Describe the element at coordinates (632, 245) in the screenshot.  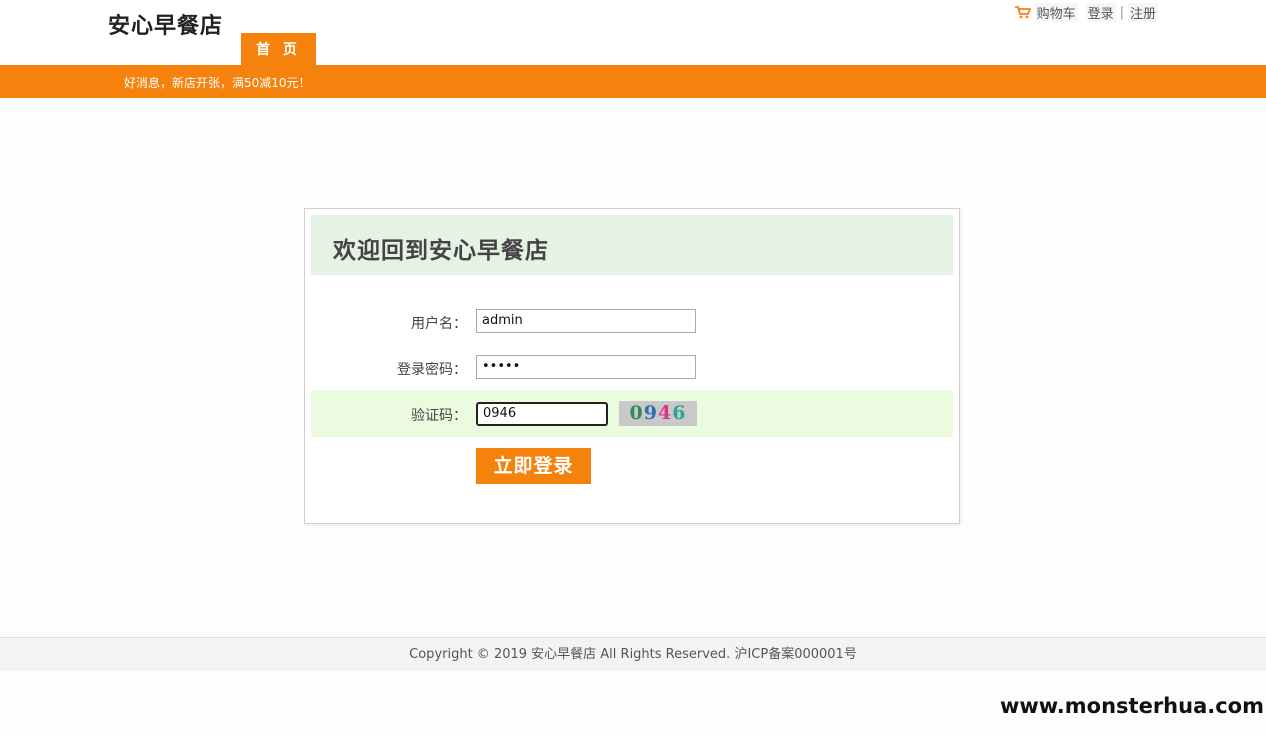
I see `login-title-bar: 欢迎回到安心早餐店` at that location.